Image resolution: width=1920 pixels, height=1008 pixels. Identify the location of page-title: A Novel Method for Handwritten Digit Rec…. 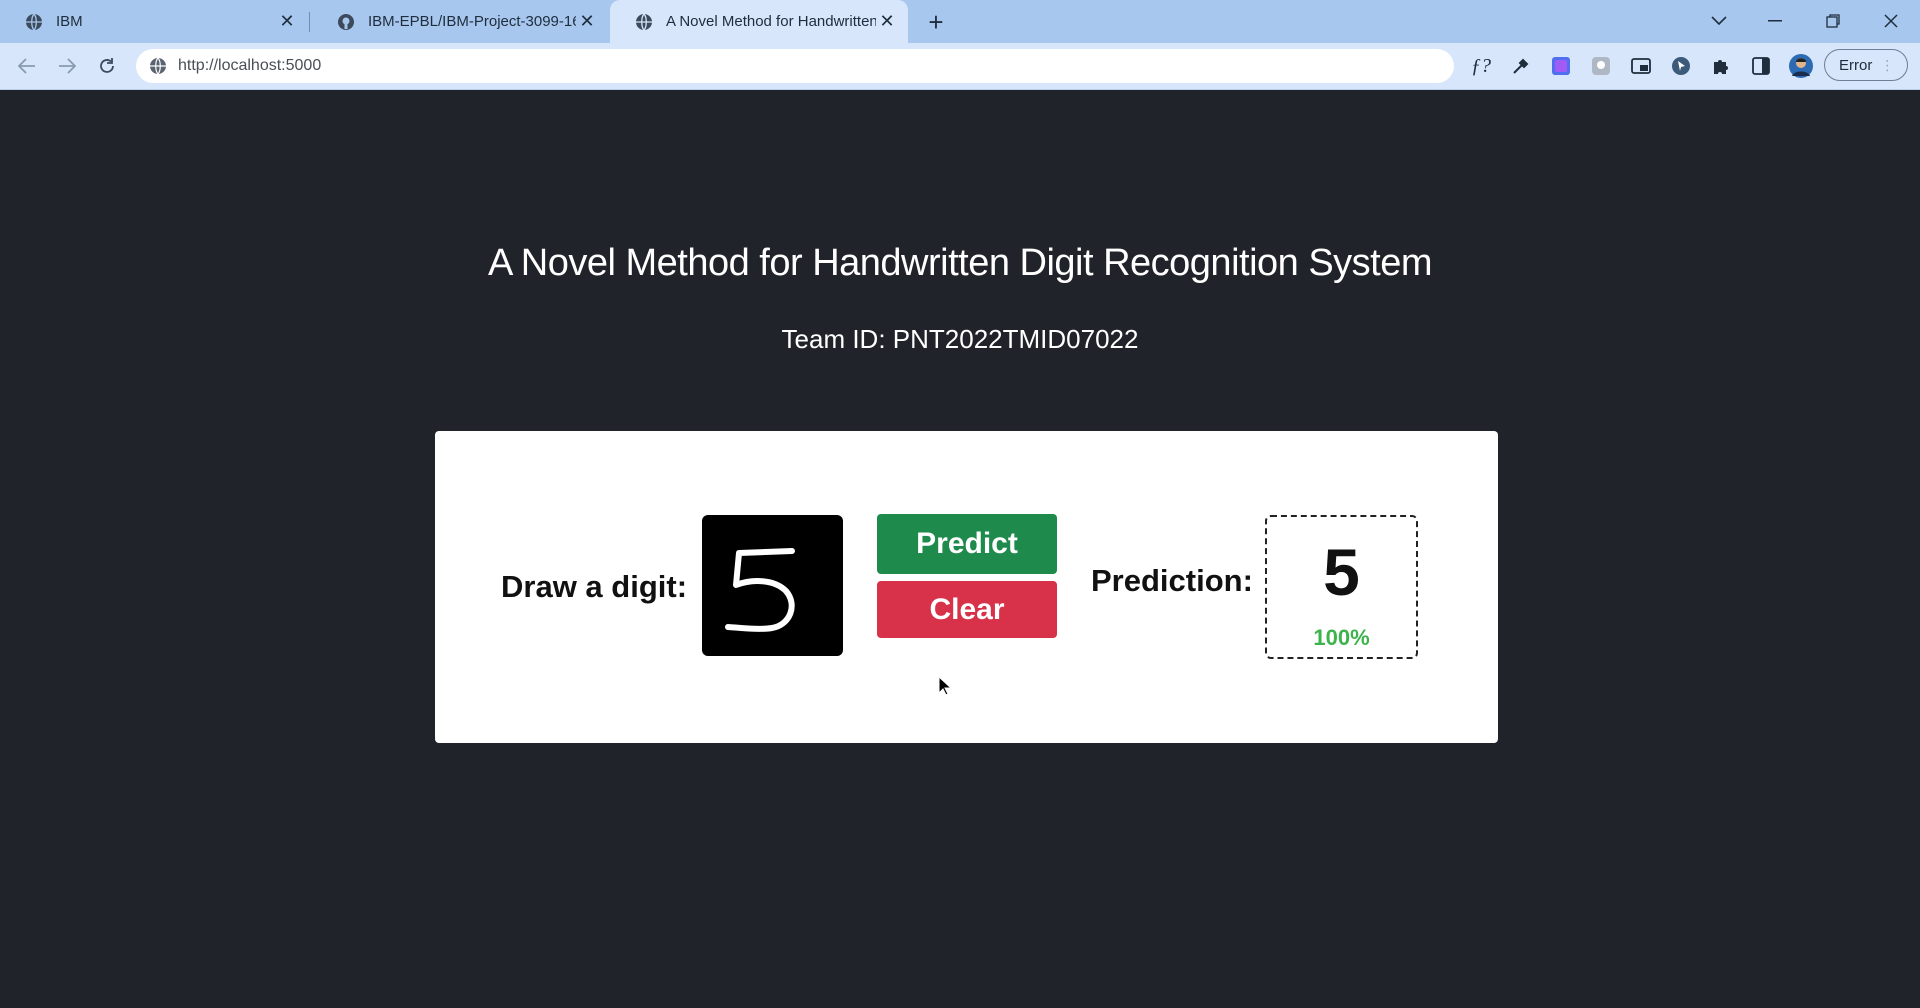
(960, 263).